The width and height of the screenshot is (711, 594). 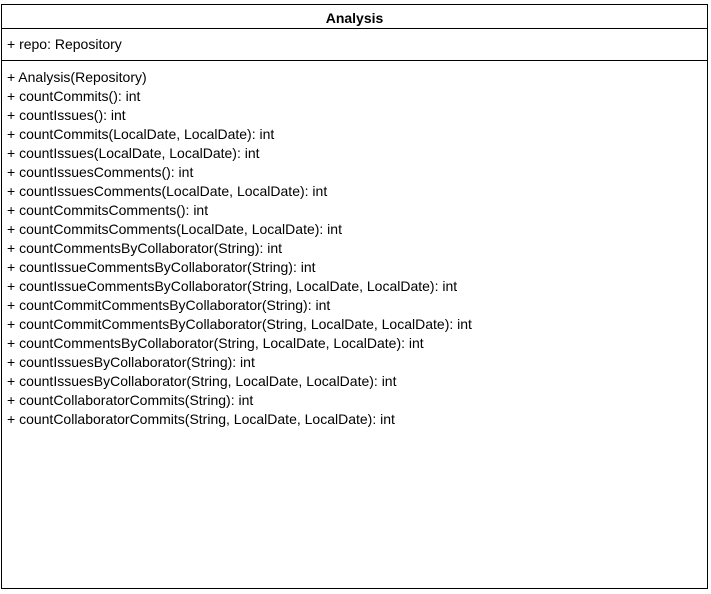 I want to click on operation-count-issues-by-collaborator: + countIssuesByCollaborator(String): int, so click(x=131, y=362).